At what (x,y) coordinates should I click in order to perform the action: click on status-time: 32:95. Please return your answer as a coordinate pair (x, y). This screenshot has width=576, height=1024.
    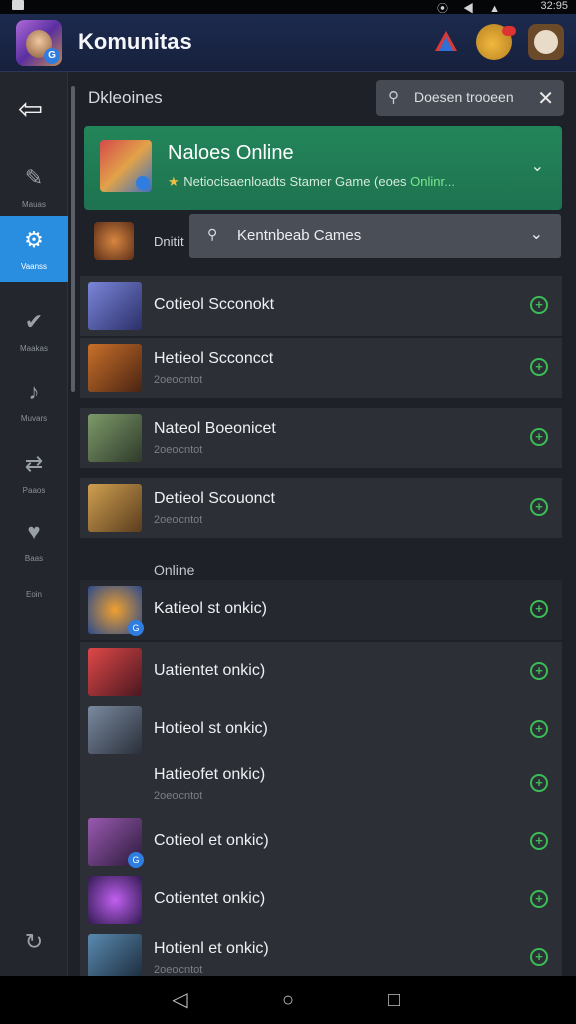
    Looking at the image, I should click on (554, 6).